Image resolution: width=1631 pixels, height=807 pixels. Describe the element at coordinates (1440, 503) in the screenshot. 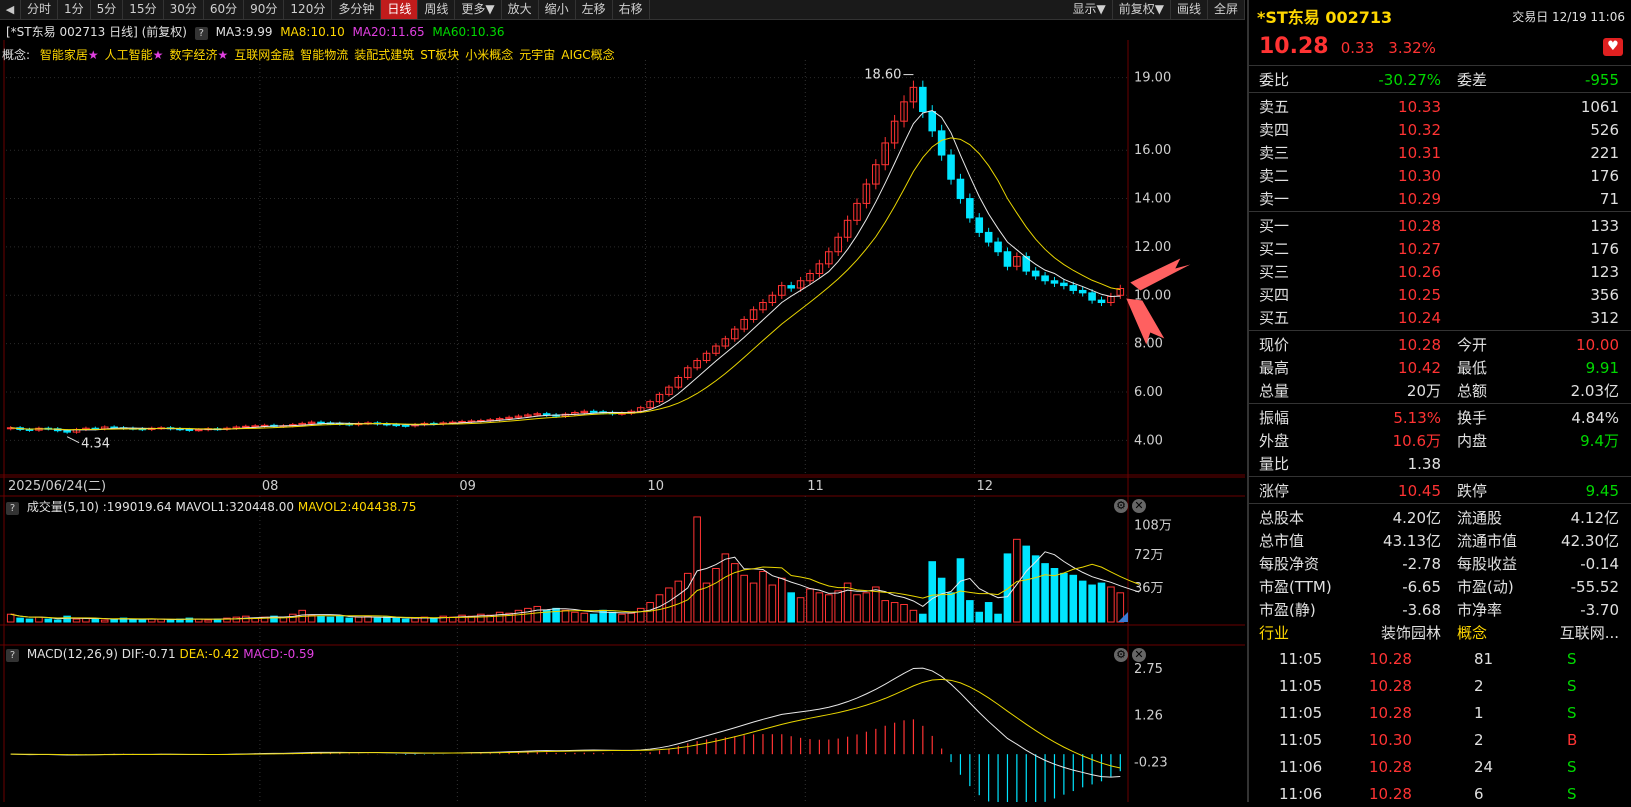

I see `divider` at that location.